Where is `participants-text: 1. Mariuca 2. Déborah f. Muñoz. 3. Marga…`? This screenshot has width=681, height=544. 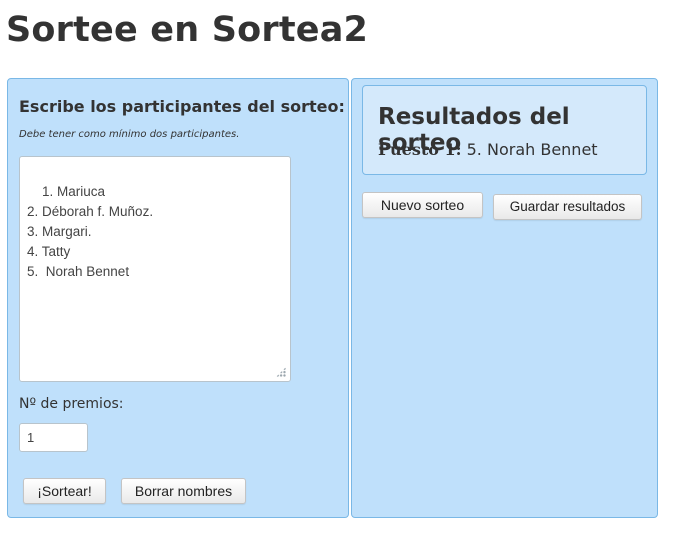 participants-text: 1. Mariuca 2. Déborah f. Muñoz. 3. Marga… is located at coordinates (90, 231).